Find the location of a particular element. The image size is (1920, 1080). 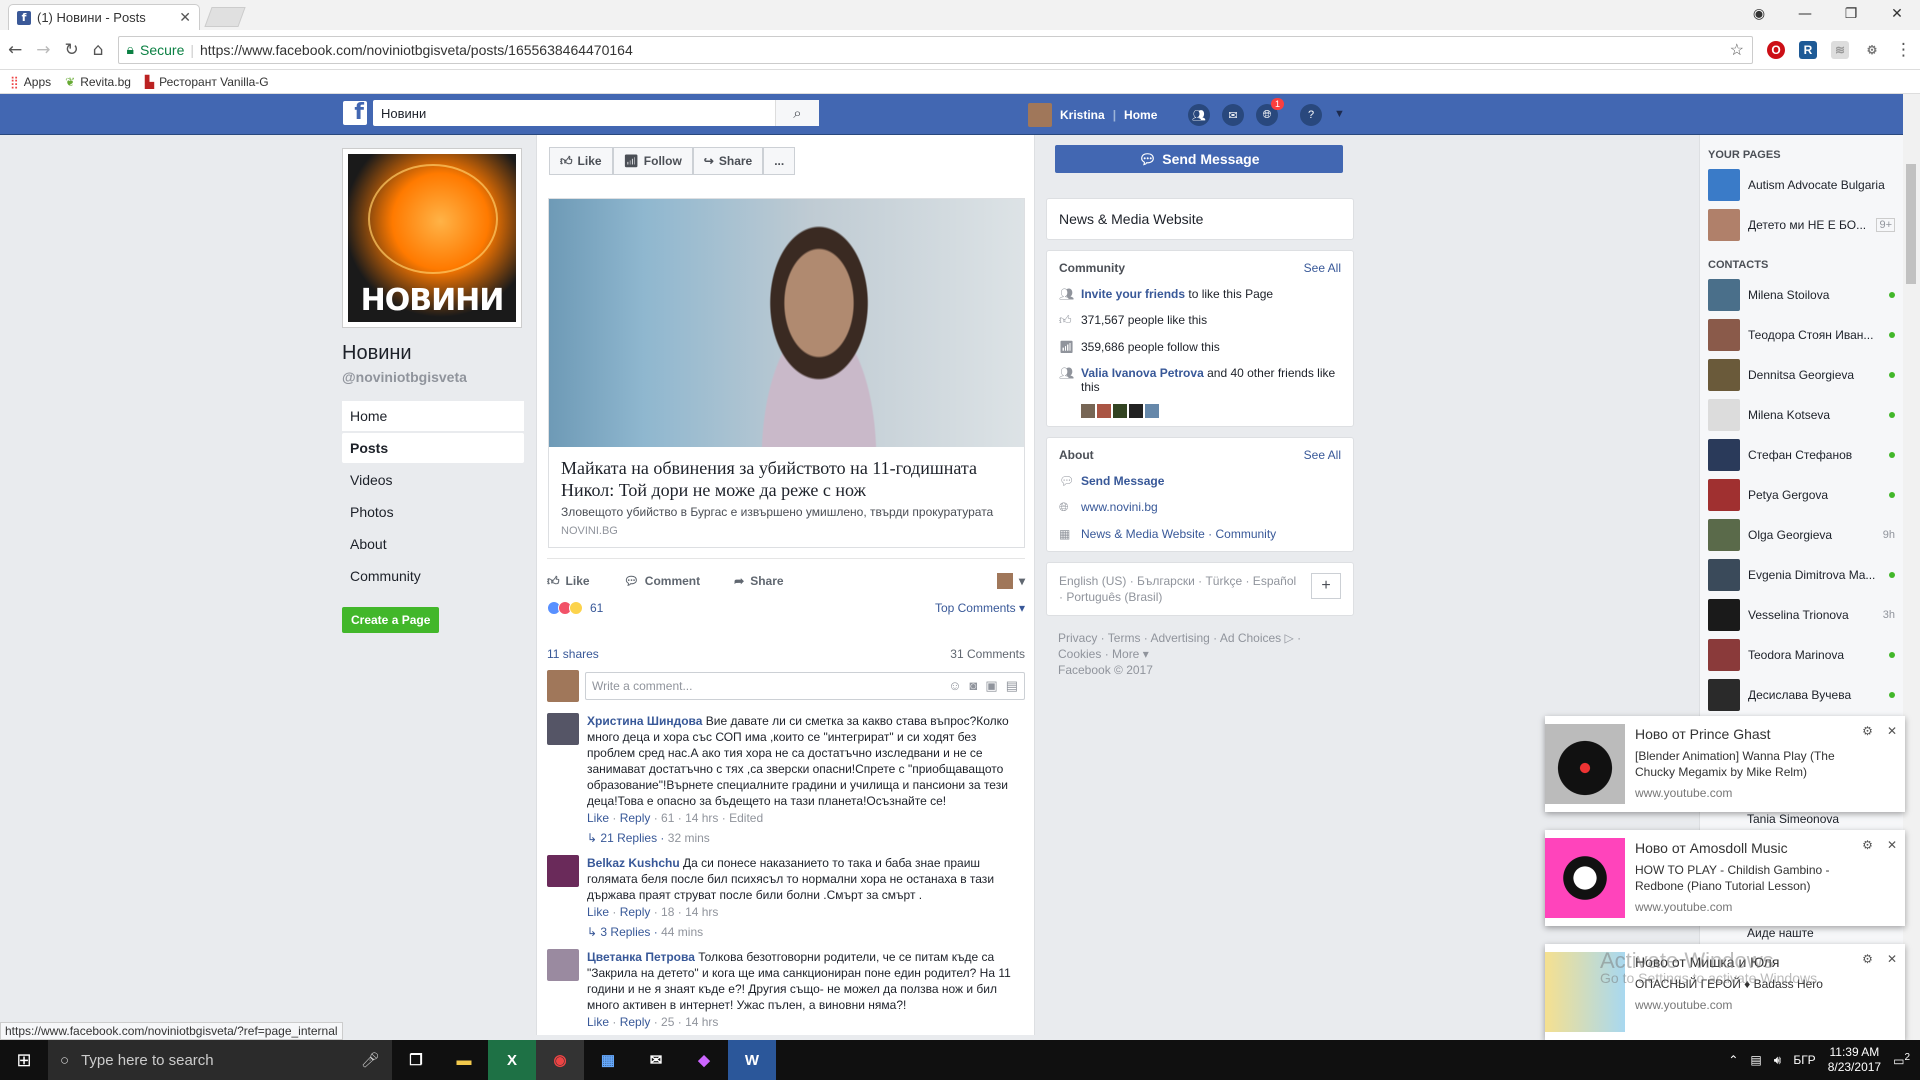

emoji-icon: ☺ is located at coordinates (954, 686).